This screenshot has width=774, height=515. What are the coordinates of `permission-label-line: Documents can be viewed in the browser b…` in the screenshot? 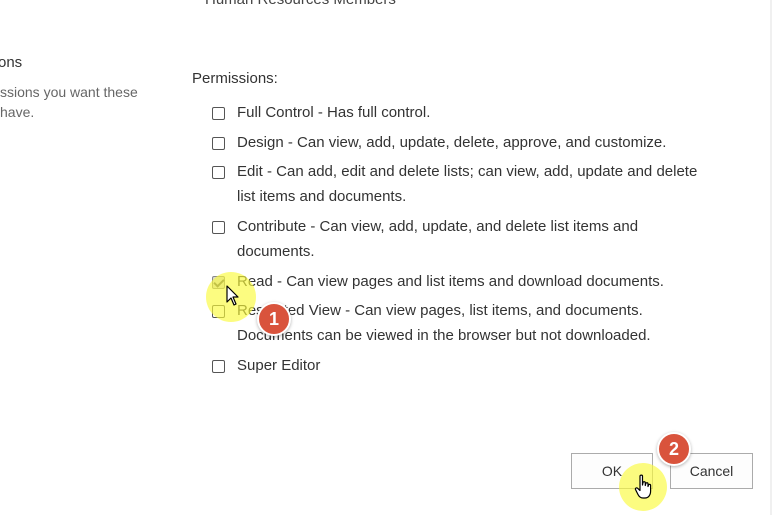 It's located at (444, 335).